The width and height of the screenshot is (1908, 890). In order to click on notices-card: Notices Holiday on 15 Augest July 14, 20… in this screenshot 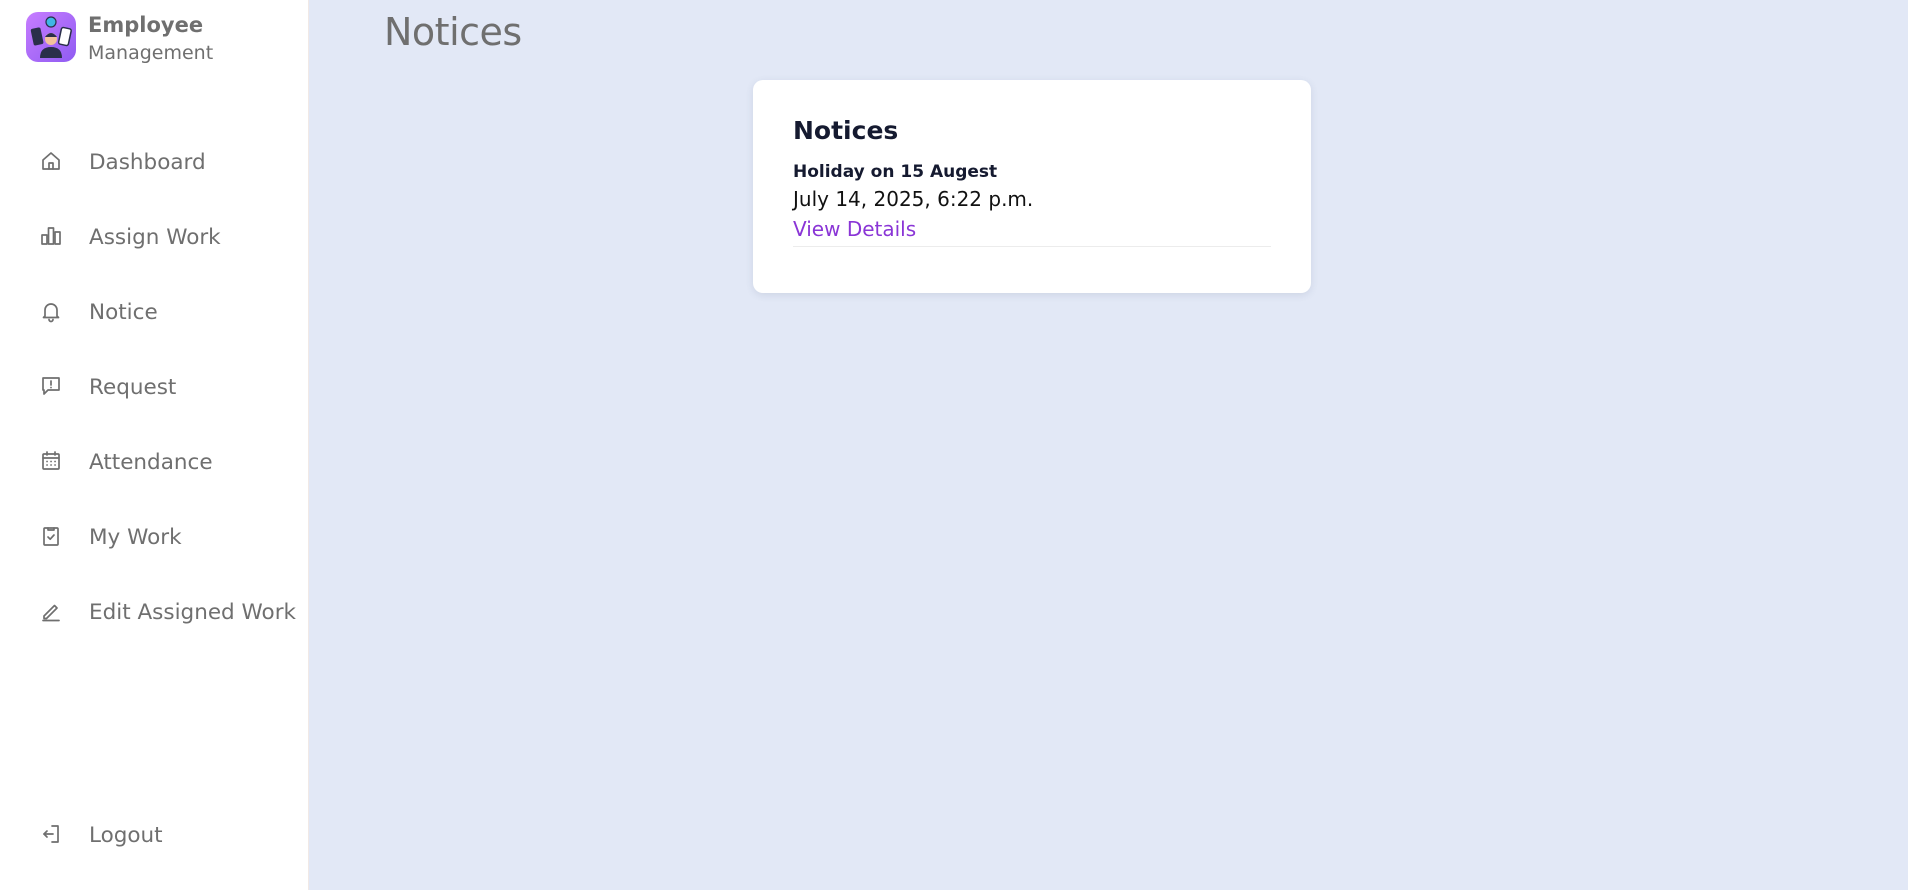, I will do `click(1032, 186)`.